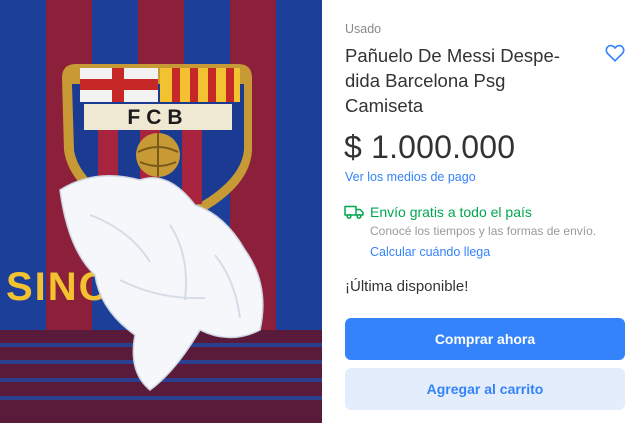 This screenshot has width=640, height=423. What do you see at coordinates (410, 177) in the screenshot?
I see `payment-methods-link: Ver los medios de pago` at bounding box center [410, 177].